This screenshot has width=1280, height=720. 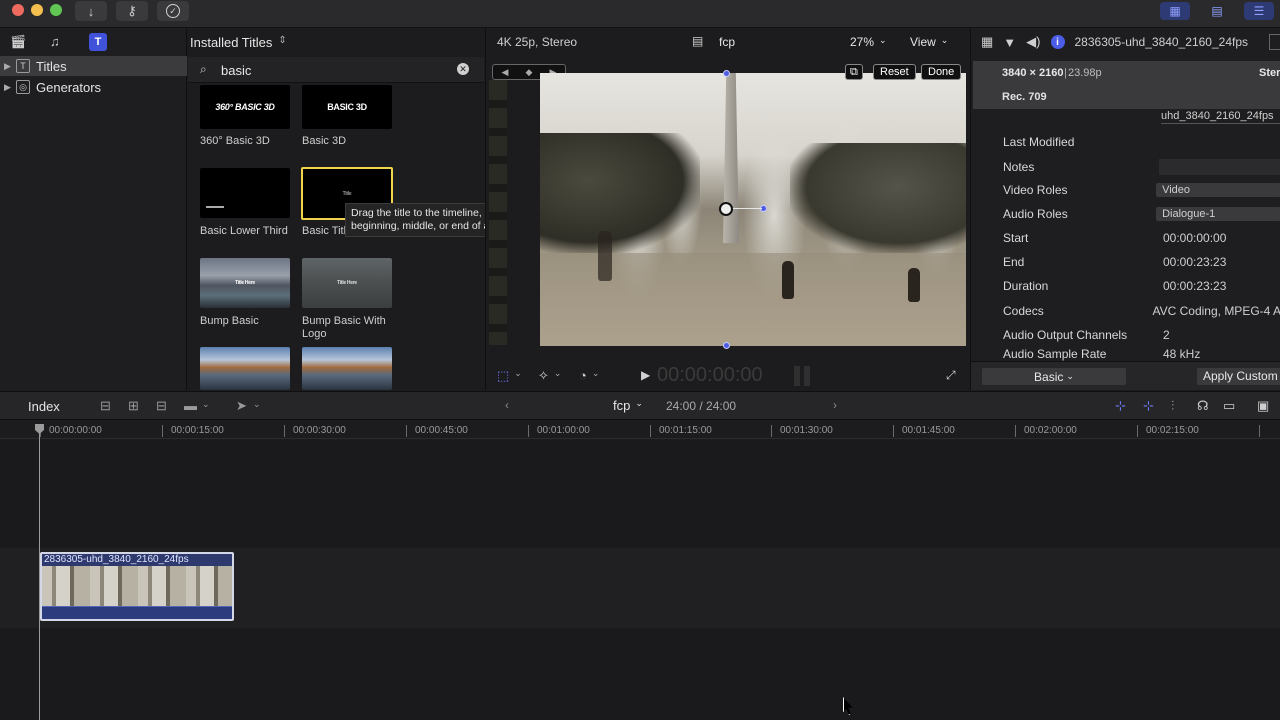 What do you see at coordinates (69, 87) in the screenshot?
I see `sidebar-item-label: Generators` at bounding box center [69, 87].